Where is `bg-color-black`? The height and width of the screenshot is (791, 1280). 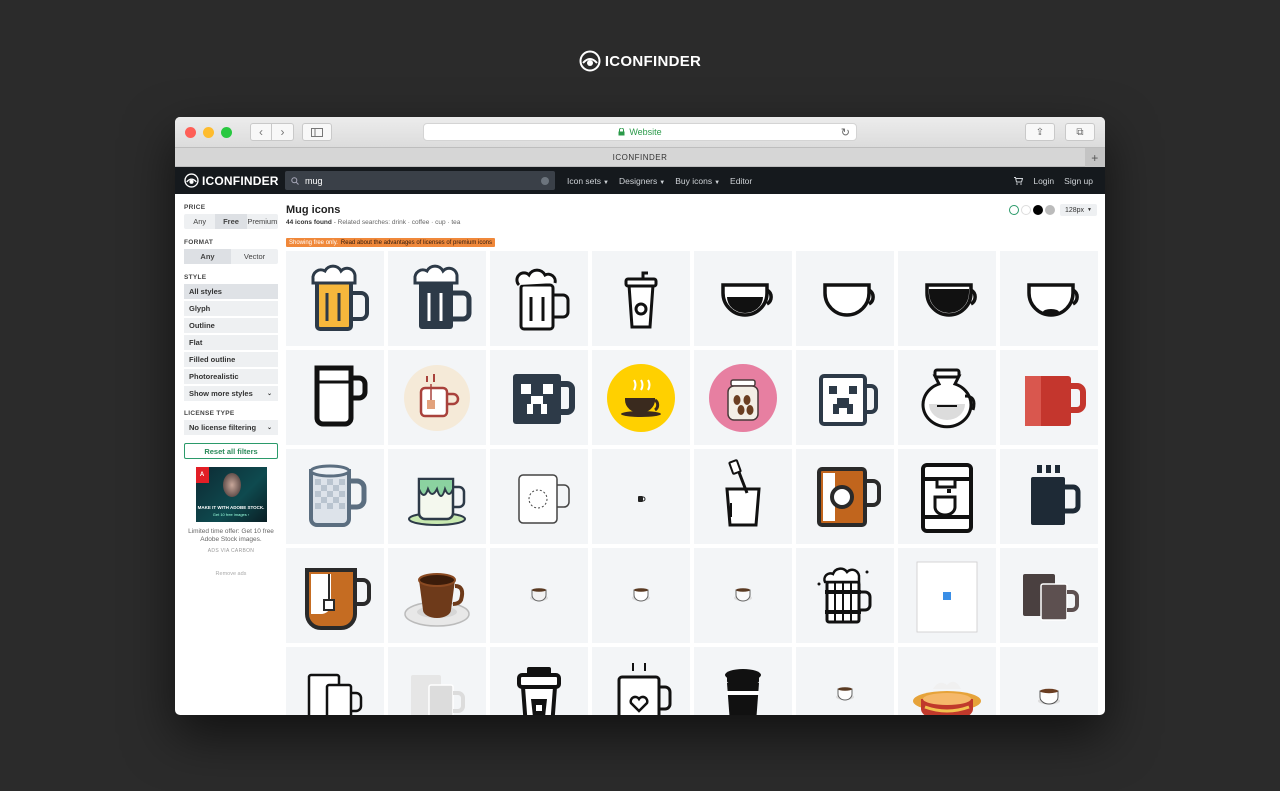
bg-color-black is located at coordinates (1037, 210).